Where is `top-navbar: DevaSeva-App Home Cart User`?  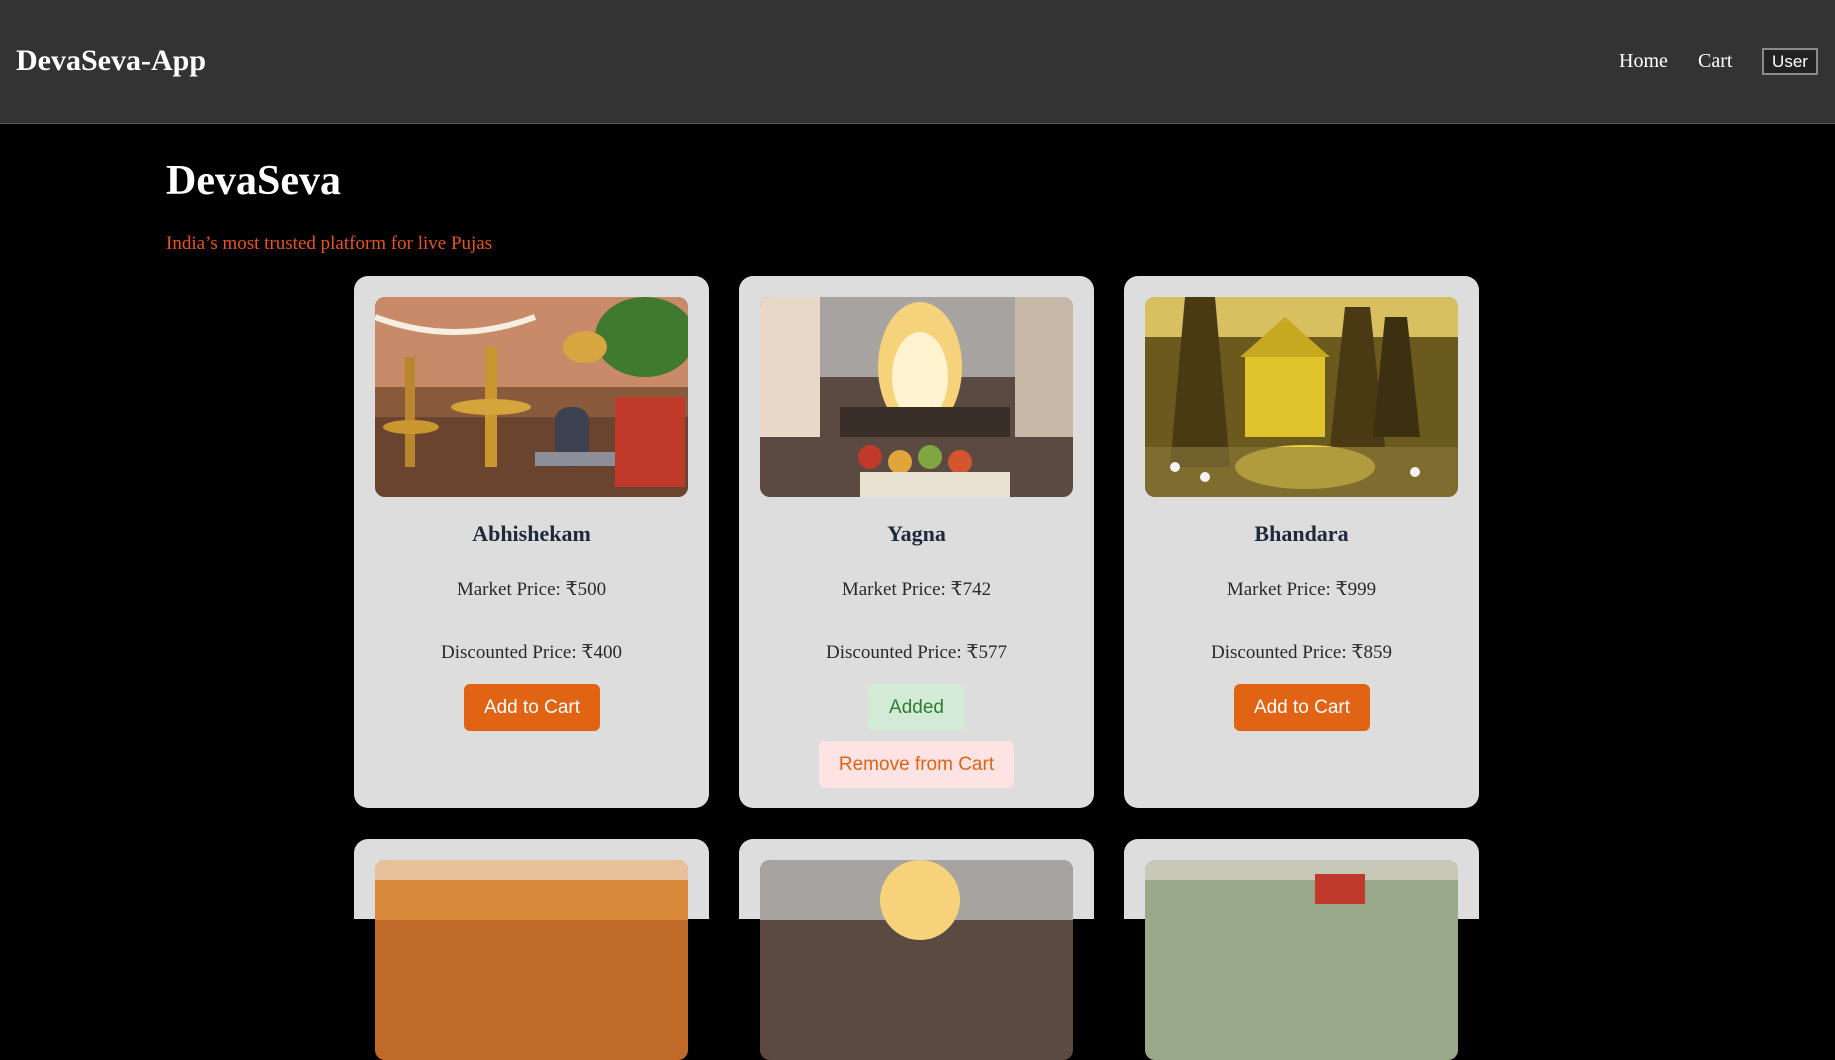
top-navbar: DevaSeva-App Home Cart User is located at coordinates (917, 62).